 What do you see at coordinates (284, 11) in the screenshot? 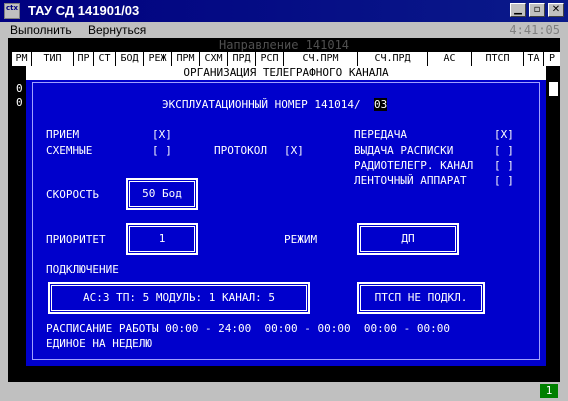
I see `title-bar: ctx ТАУ СД 141901/03 ▁ ▫ ✕` at bounding box center [284, 11].